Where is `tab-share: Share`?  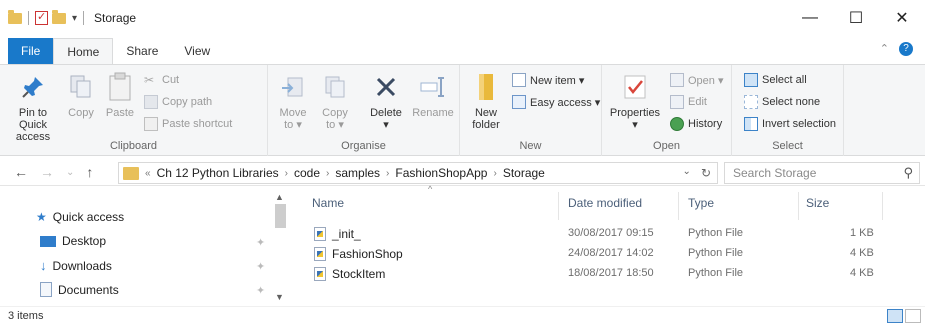
tab-share: Share is located at coordinates (142, 51).